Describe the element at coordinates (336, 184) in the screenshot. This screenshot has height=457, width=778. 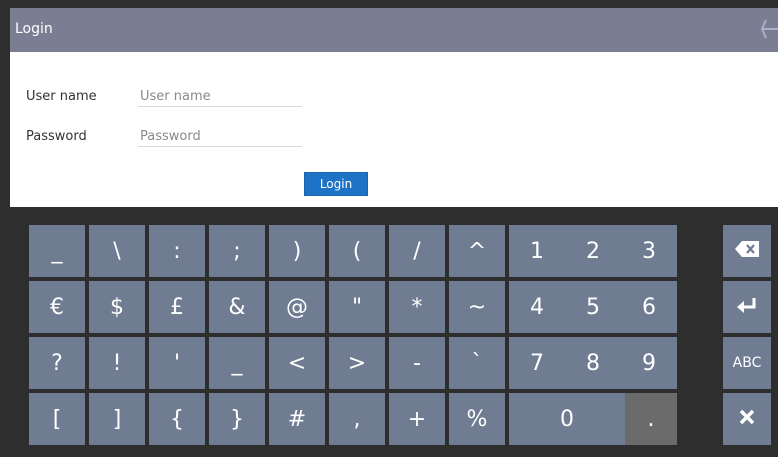
I see `login-button: Login` at that location.